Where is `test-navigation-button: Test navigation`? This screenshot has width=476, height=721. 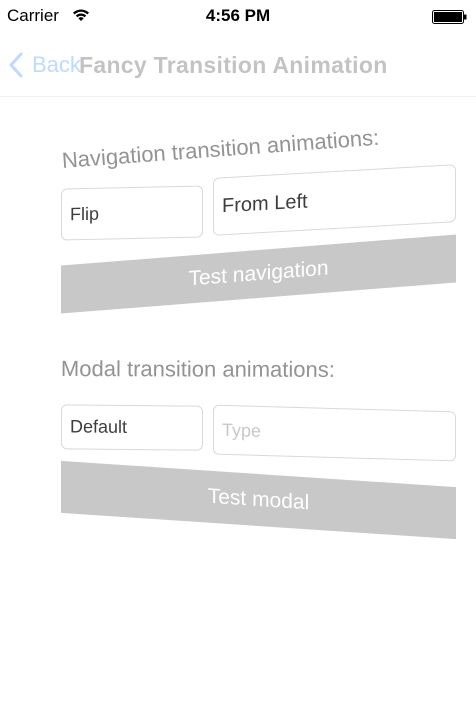 test-navigation-button: Test navigation is located at coordinates (258, 274).